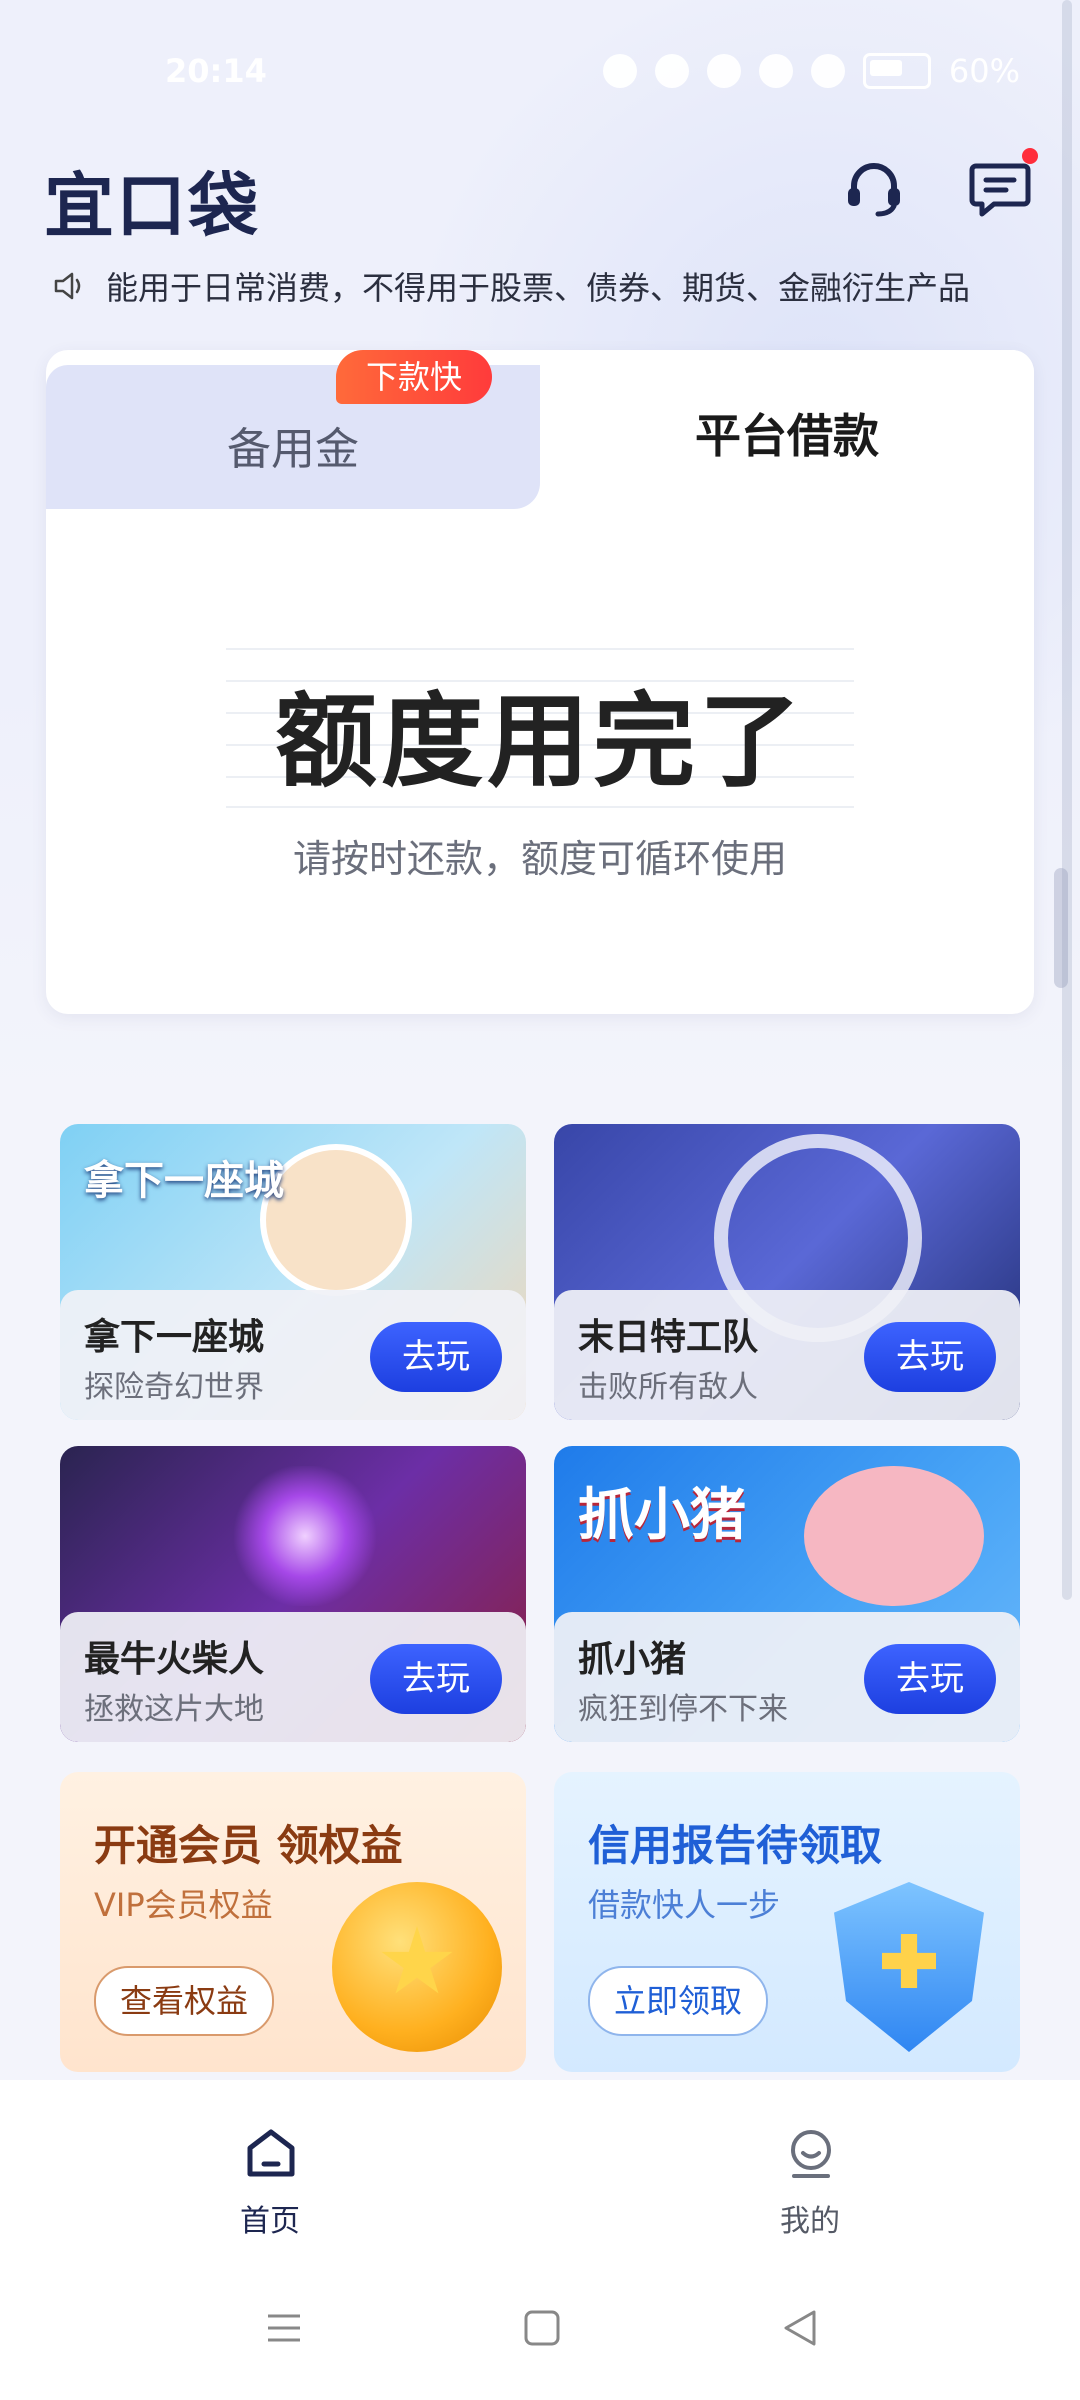 This screenshot has width=1080, height=2400. Describe the element at coordinates (152, 206) in the screenshot. I see `app-logo: 宜口袋` at that location.